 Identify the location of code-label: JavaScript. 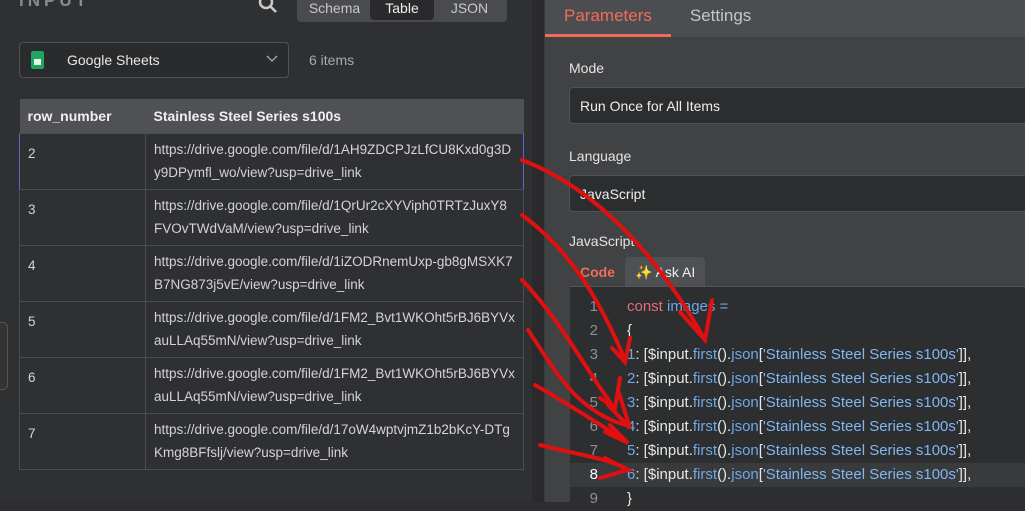
(602, 241).